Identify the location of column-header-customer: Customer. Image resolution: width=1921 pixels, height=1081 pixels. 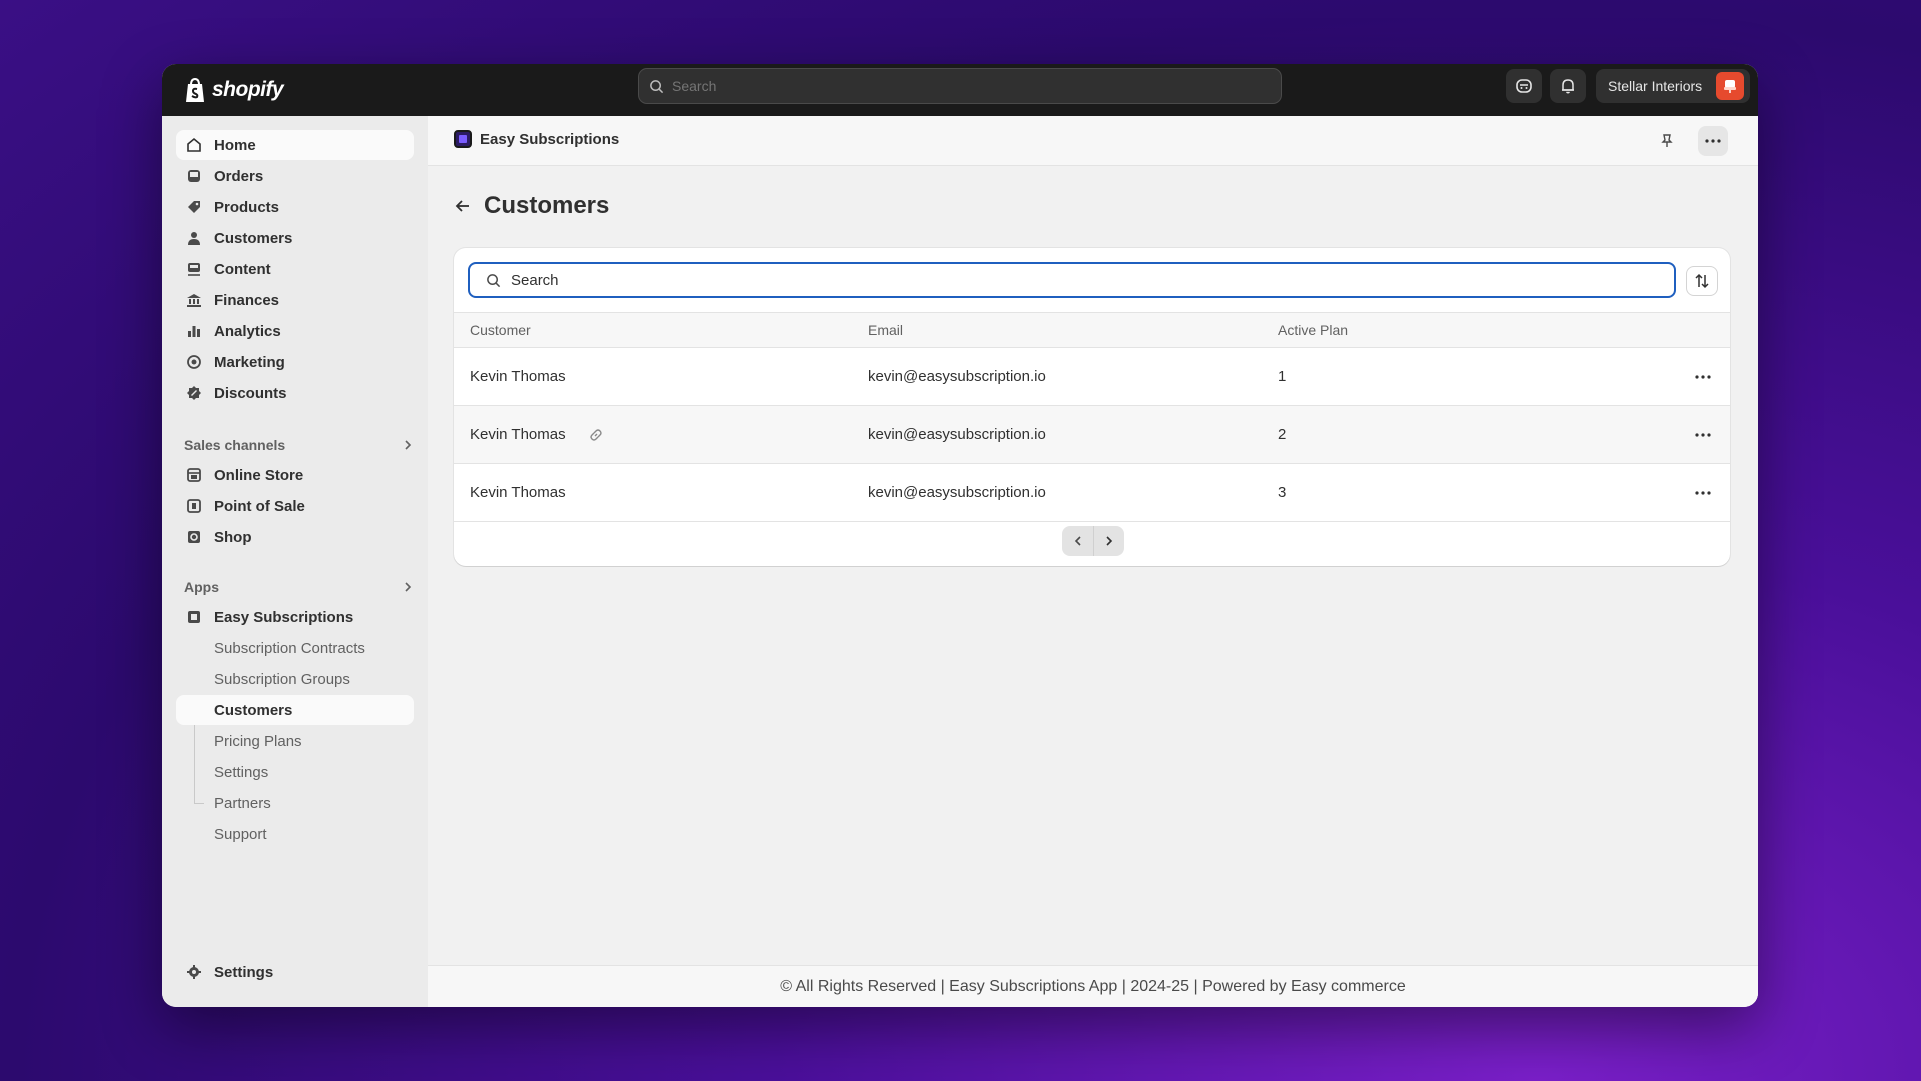
(500, 330).